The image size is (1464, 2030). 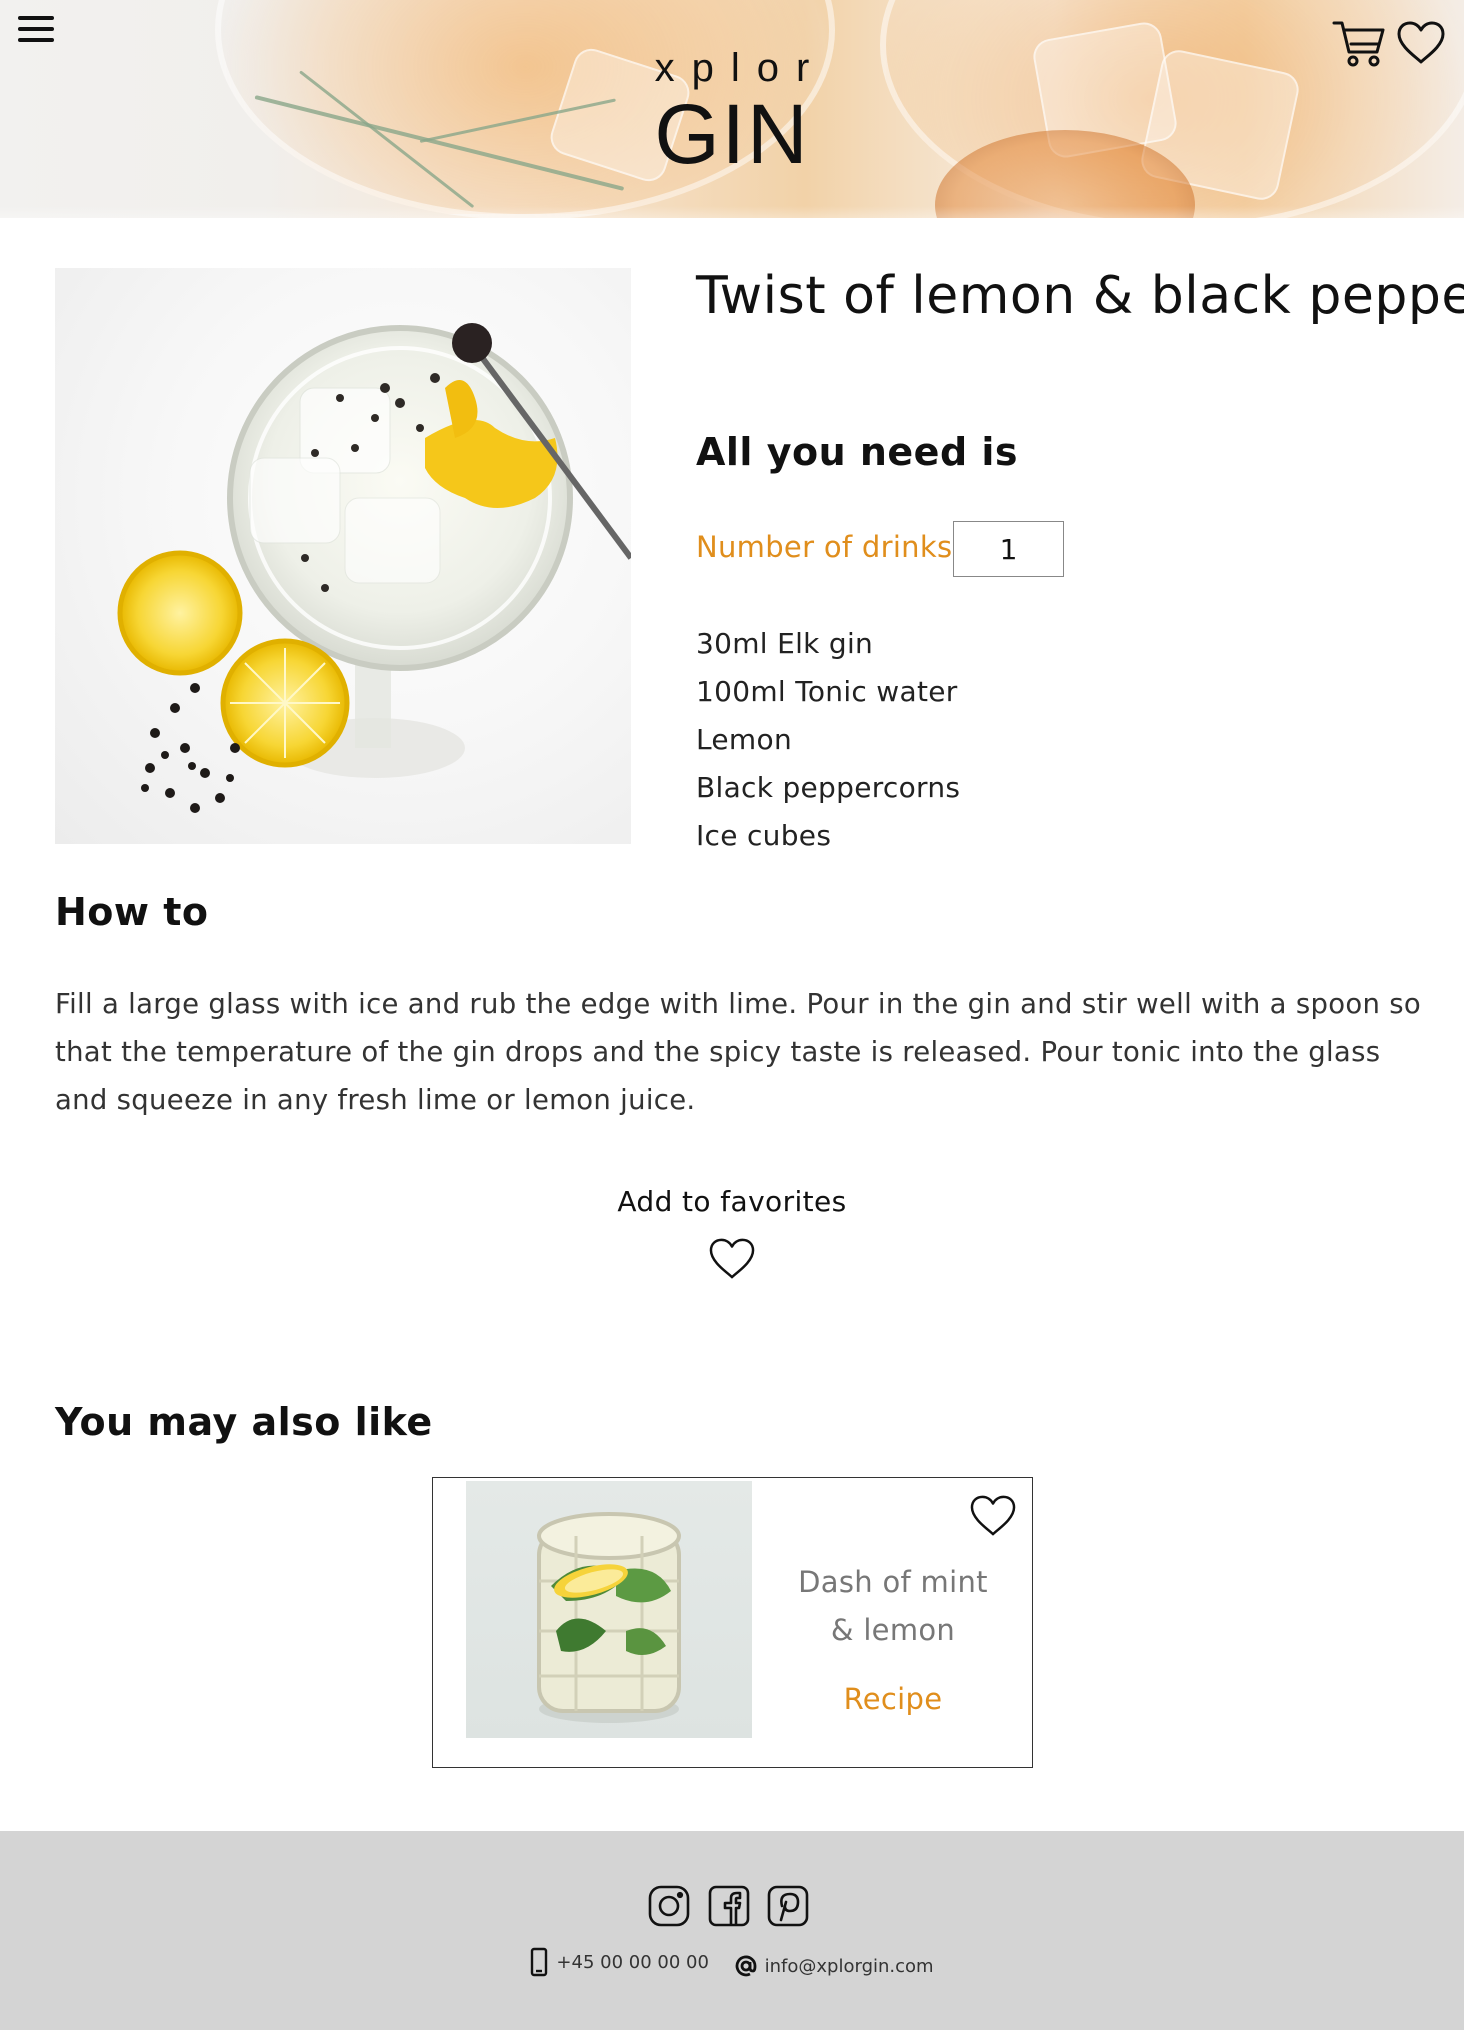 What do you see at coordinates (746, 1966) in the screenshot?
I see `at-sign-icon` at bounding box center [746, 1966].